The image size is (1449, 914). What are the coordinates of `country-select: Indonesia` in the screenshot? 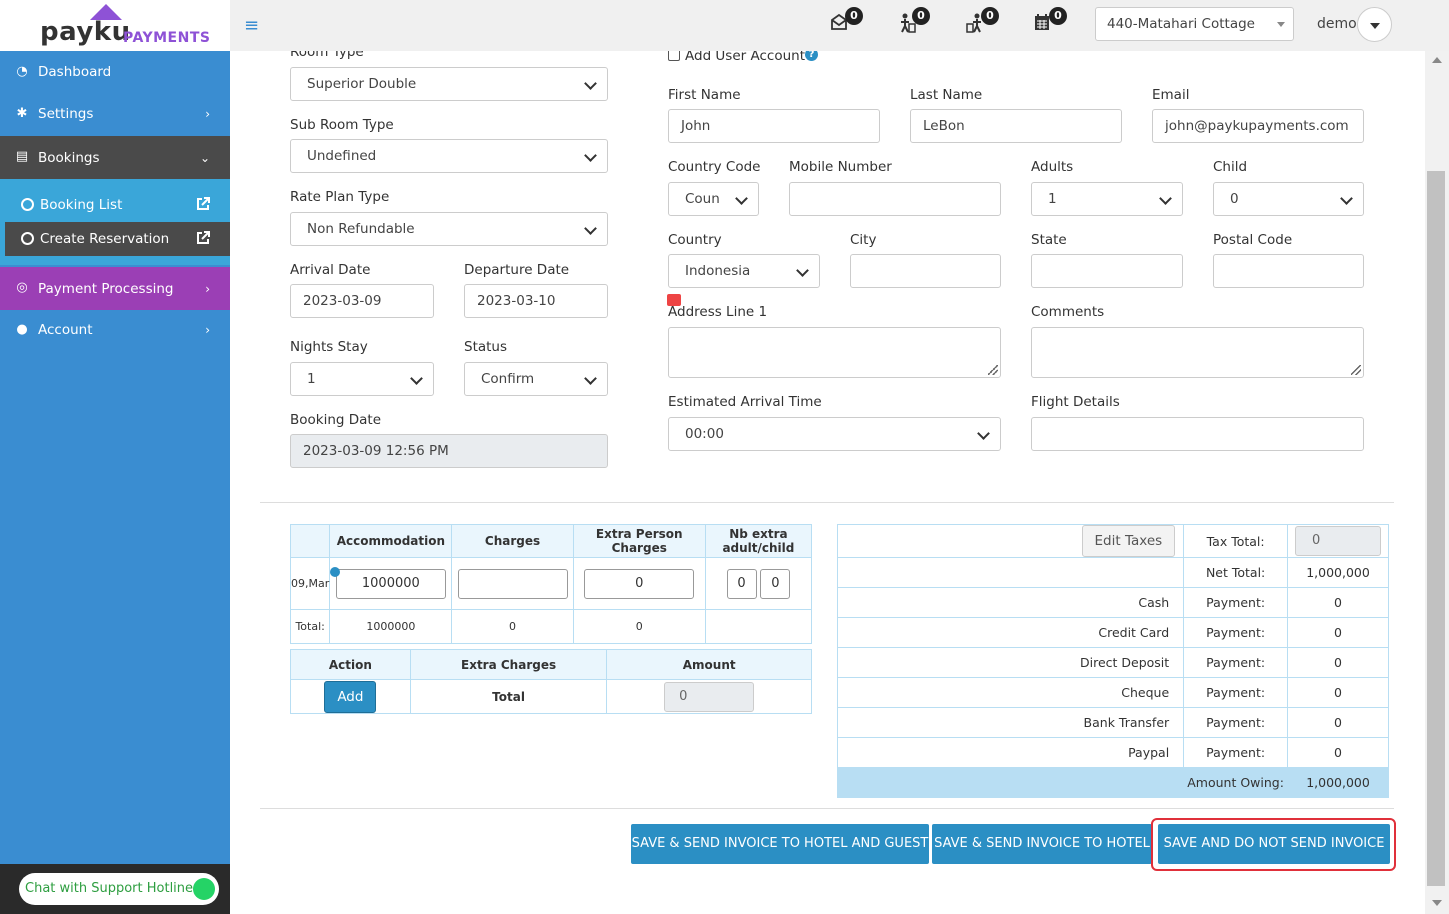 It's located at (744, 271).